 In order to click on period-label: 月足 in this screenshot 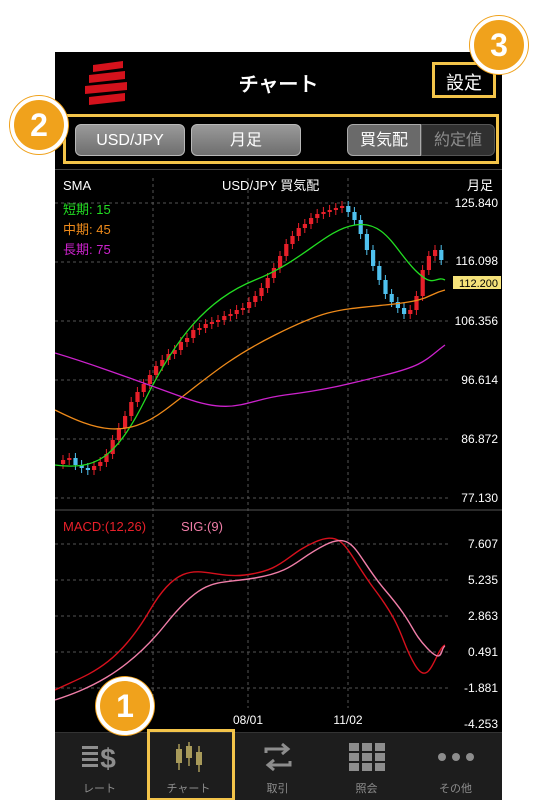, I will do `click(480, 185)`.